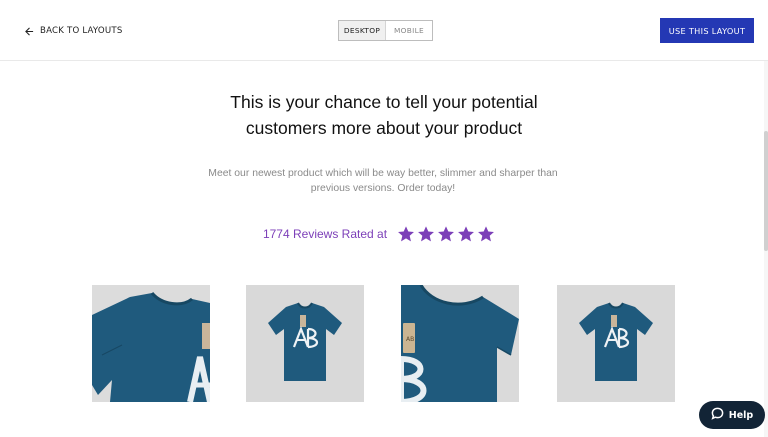  I want to click on tshirt-closeup-left-icon, so click(151, 343).